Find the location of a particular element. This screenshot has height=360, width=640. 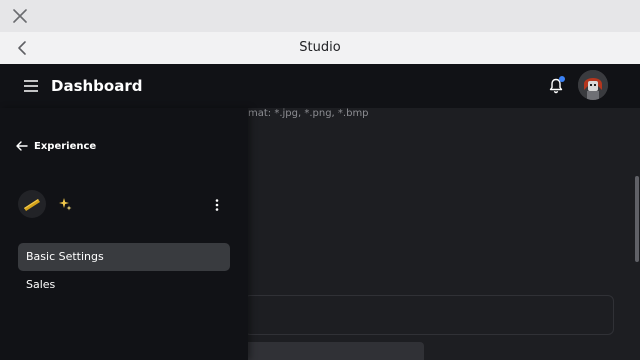

file-format-hint: mat: *.jpg, *.png, *.bmp is located at coordinates (308, 113).